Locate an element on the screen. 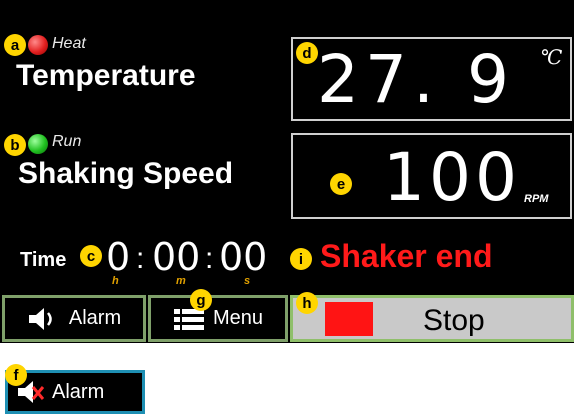 The width and height of the screenshot is (574, 419). callout-e: e is located at coordinates (341, 184).